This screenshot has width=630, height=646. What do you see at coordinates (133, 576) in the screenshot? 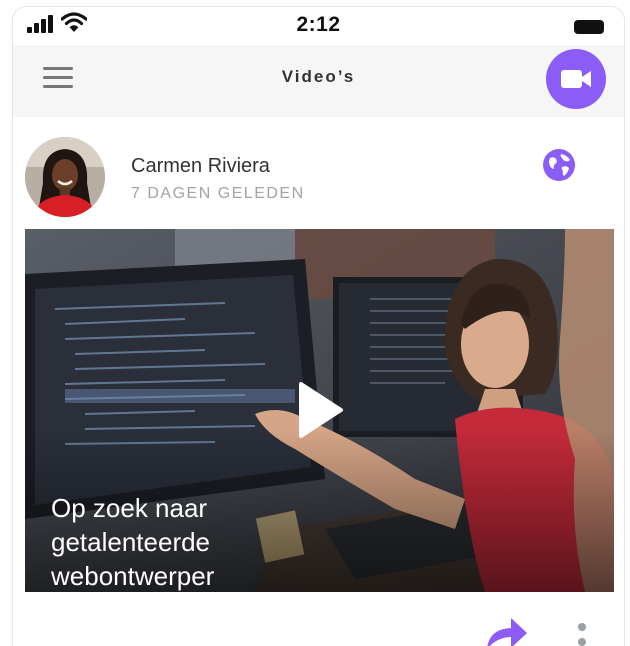
I see `video-title-line: webontwerper` at bounding box center [133, 576].